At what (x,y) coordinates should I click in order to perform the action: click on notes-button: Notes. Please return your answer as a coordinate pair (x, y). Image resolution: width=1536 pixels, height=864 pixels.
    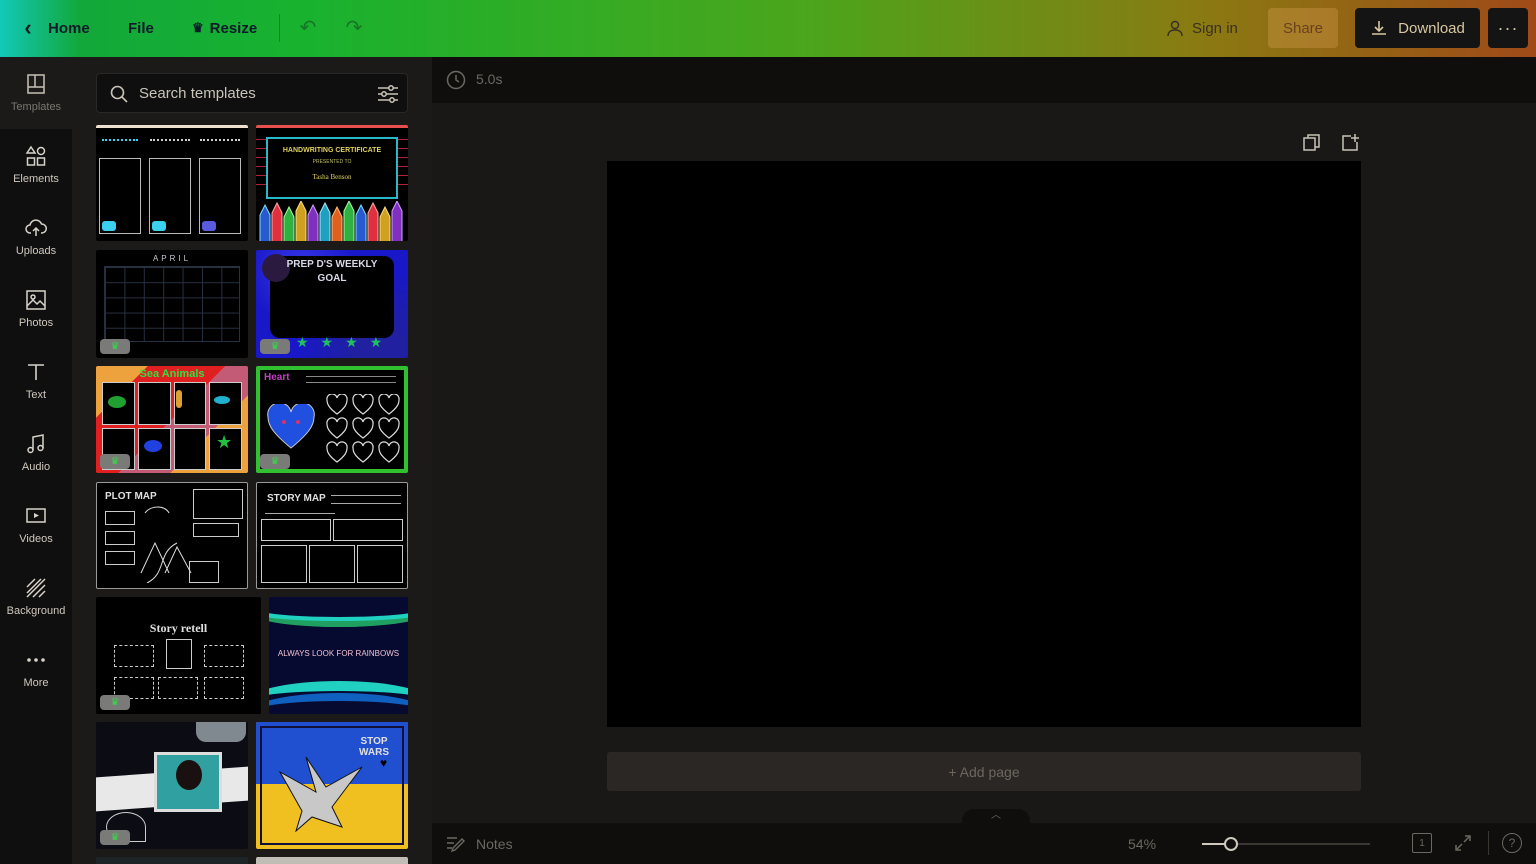
    Looking at the image, I should click on (479, 844).